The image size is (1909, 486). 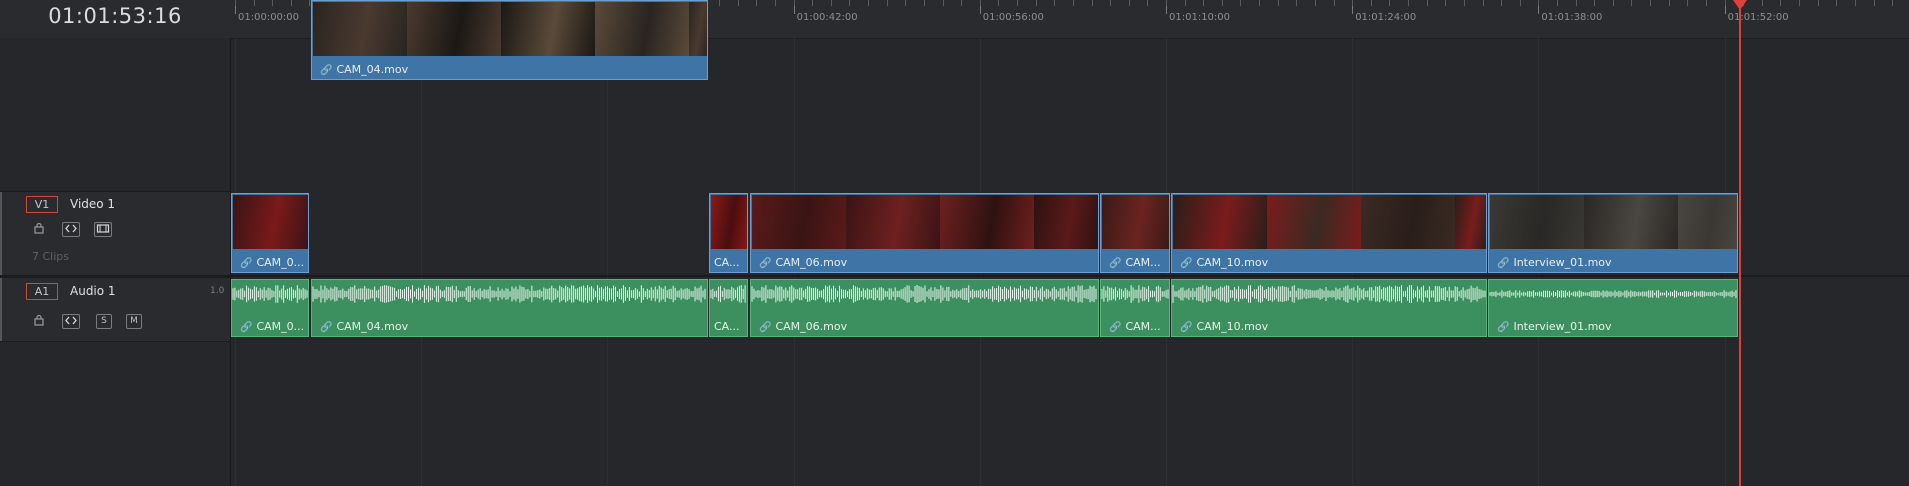 I want to click on audio-track-header: A1 Audio 1 1.0 S M, so click(x=115, y=309).